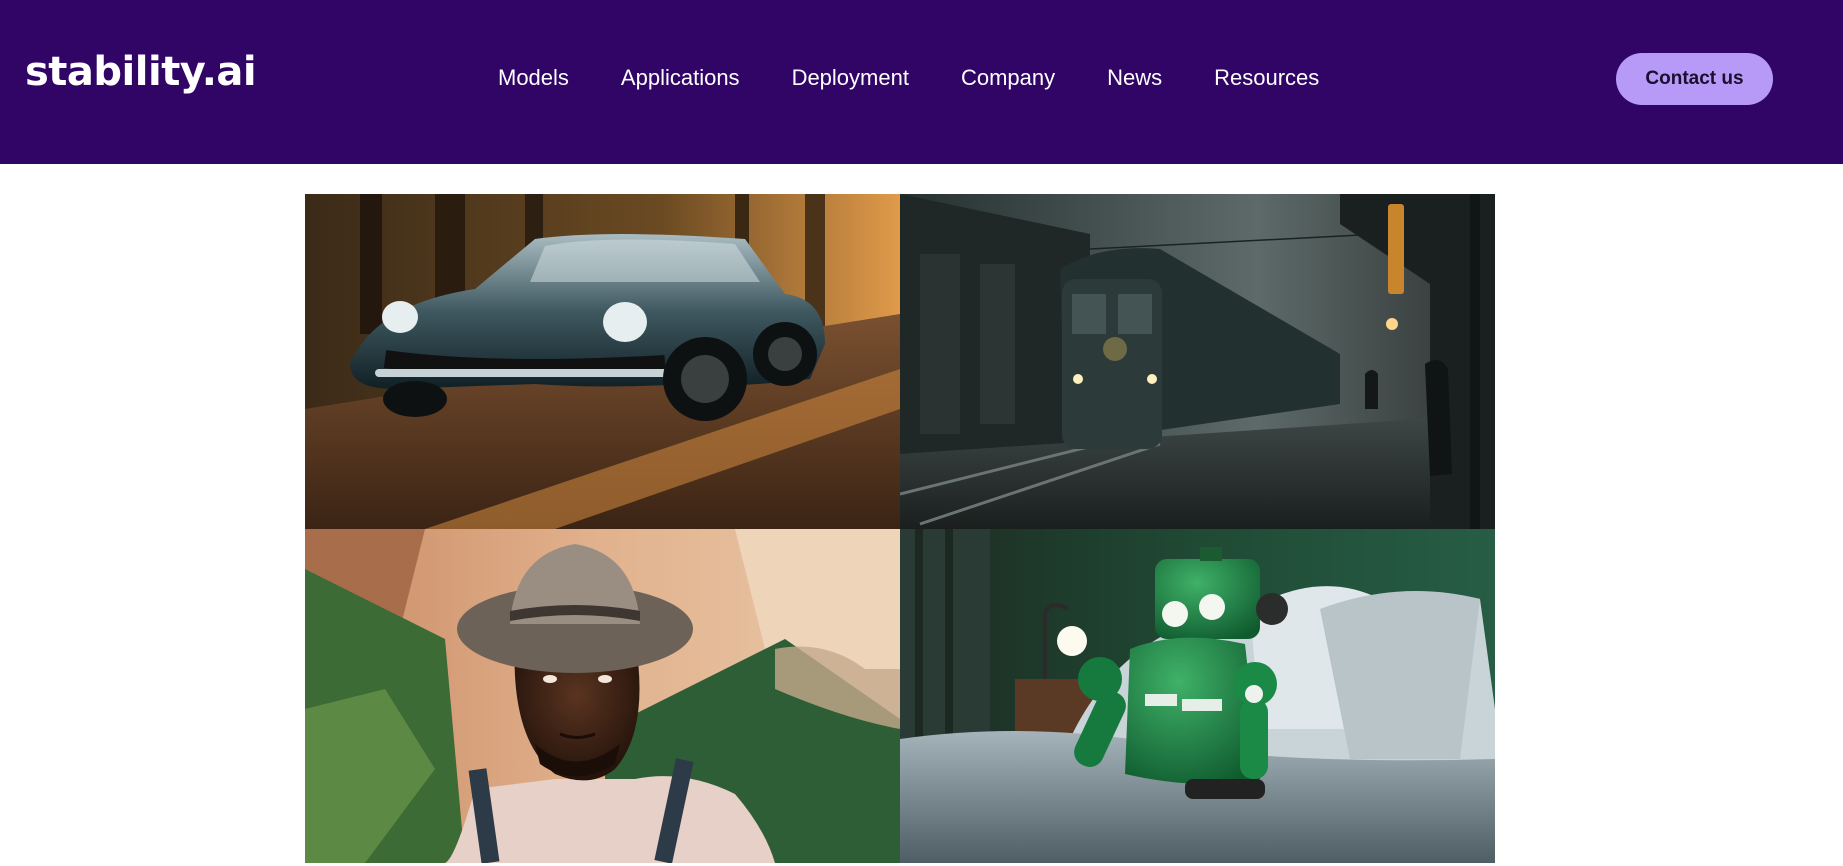  What do you see at coordinates (680, 78) in the screenshot?
I see `nav-item-applications: Applications` at bounding box center [680, 78].